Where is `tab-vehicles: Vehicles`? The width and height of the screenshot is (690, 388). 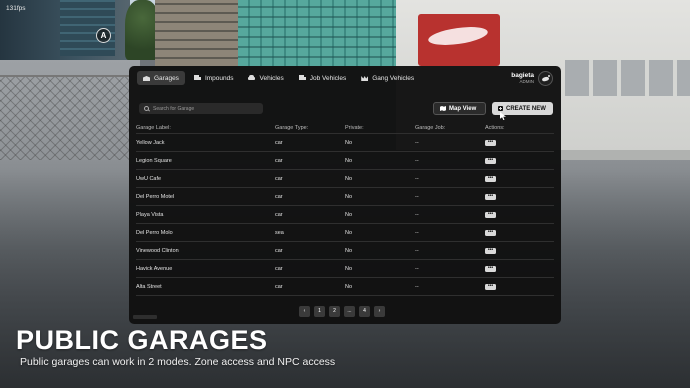 tab-vehicles: Vehicles is located at coordinates (265, 78).